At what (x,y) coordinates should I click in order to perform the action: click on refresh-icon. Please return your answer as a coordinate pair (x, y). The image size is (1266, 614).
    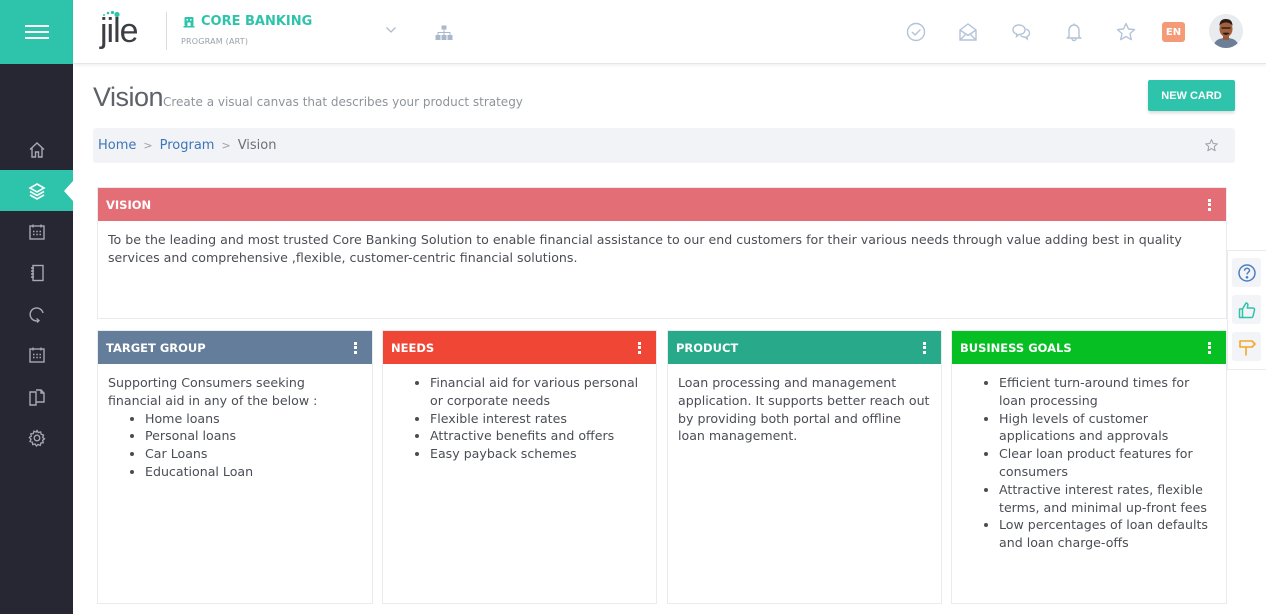
    Looking at the image, I should click on (36, 315).